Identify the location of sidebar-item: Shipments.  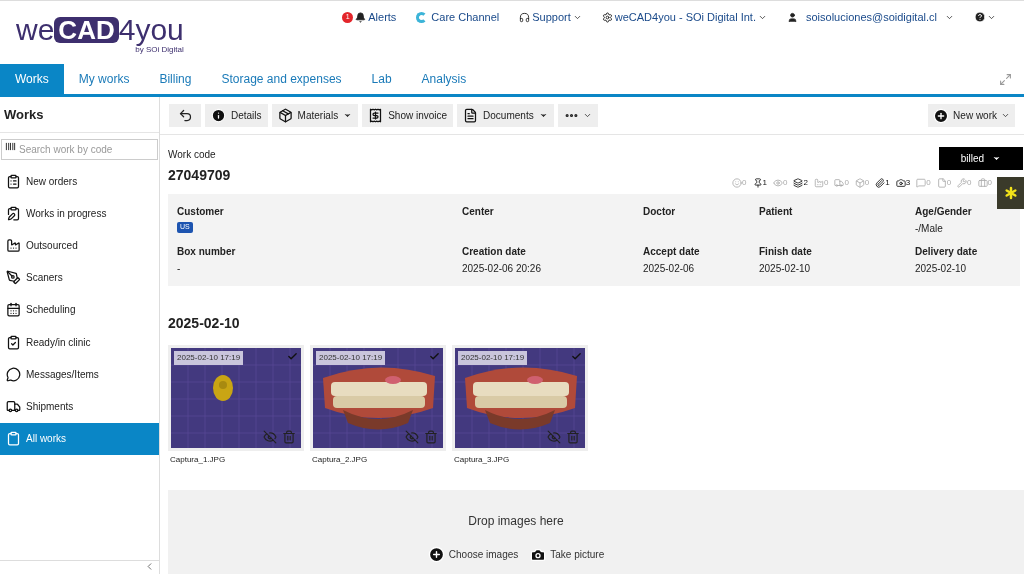
(79, 406).